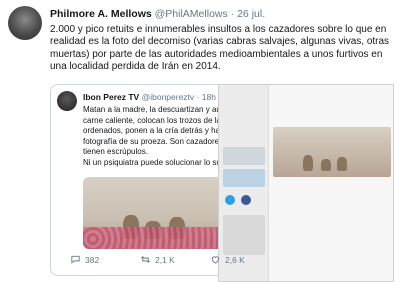  I want to click on telegram-icon, so click(230, 200).